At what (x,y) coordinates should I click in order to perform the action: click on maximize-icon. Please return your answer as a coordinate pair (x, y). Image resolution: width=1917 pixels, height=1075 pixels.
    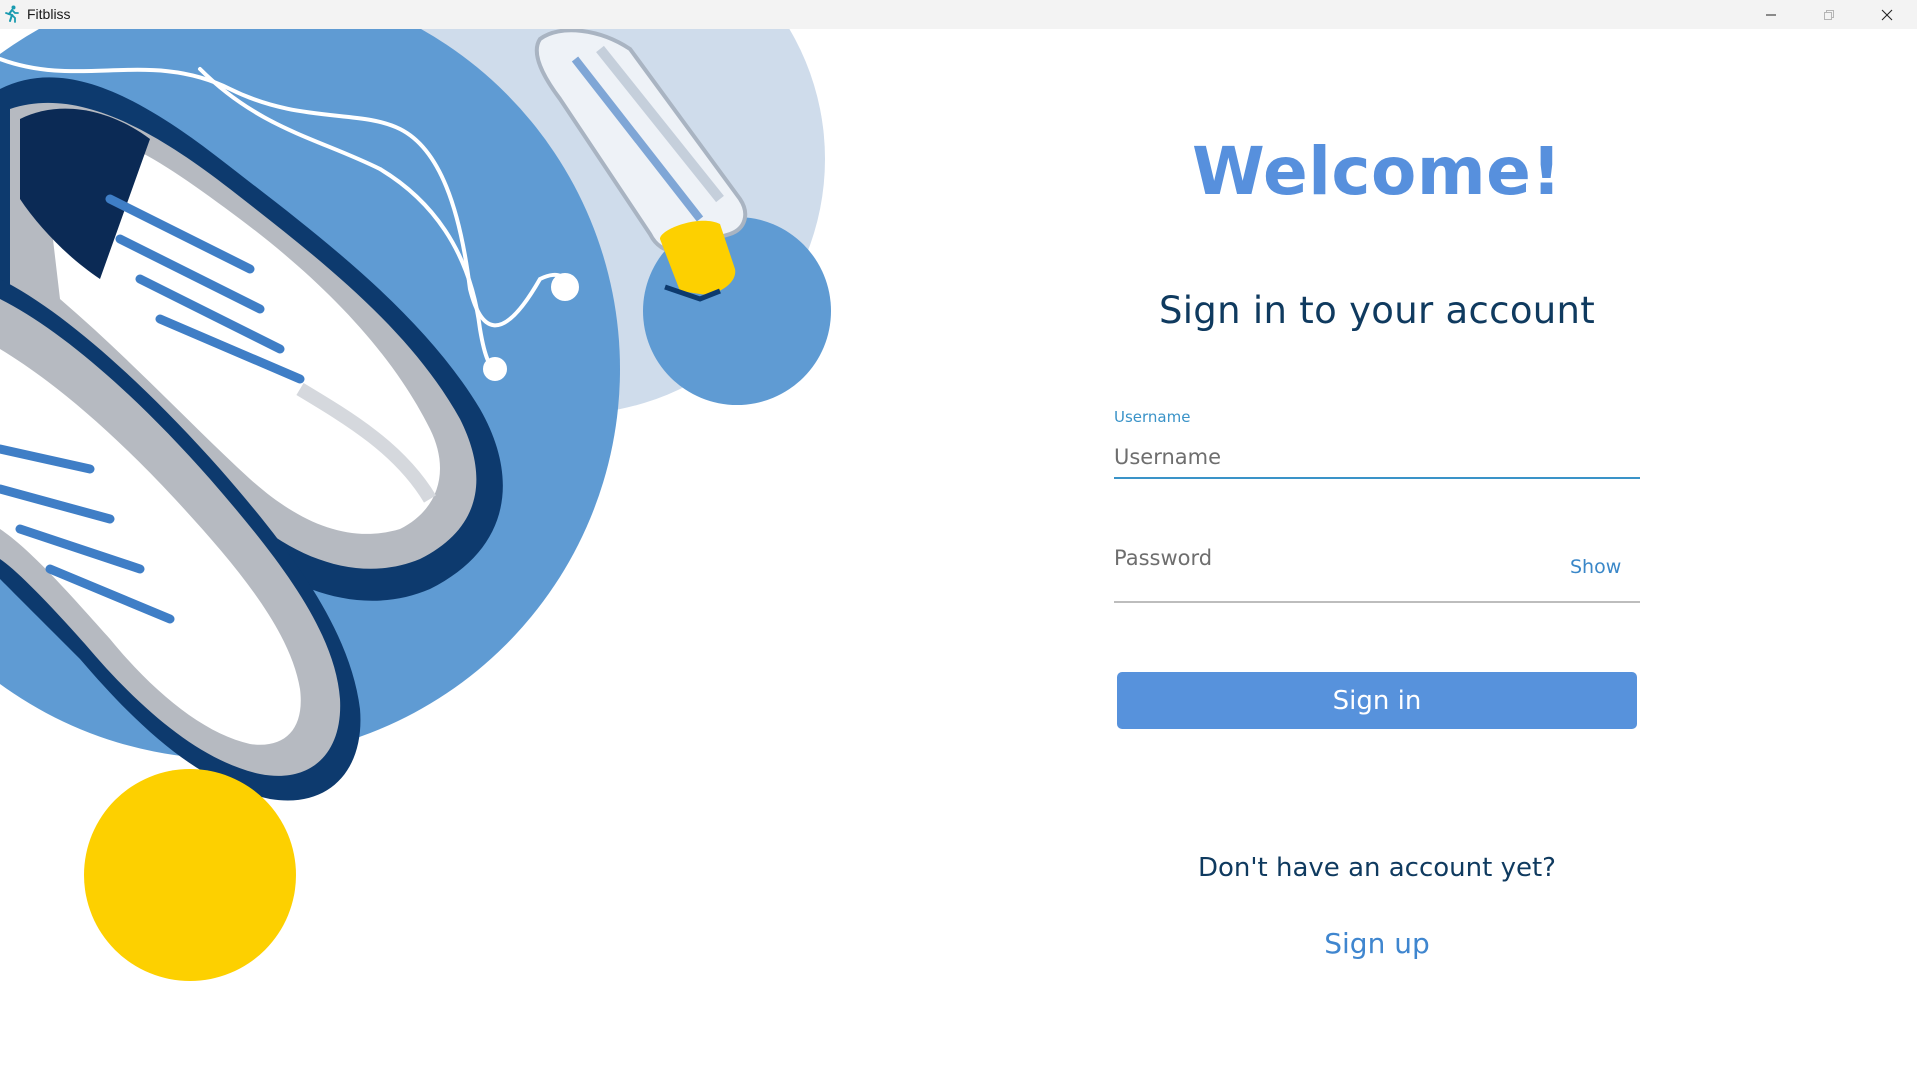
    Looking at the image, I should click on (1829, 15).